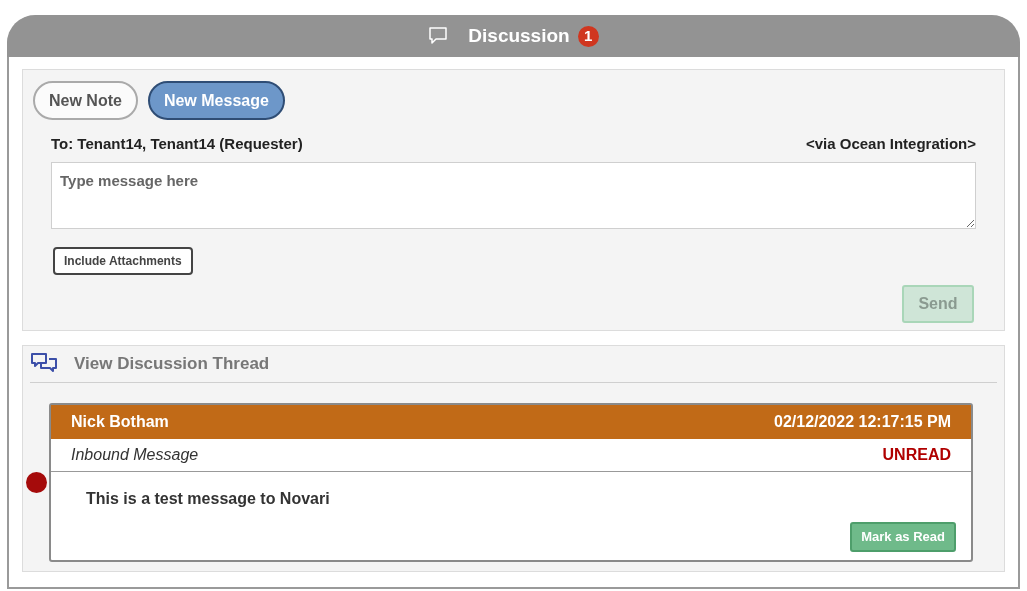 Image resolution: width=1027 pixels, height=591 pixels. Describe the element at coordinates (438, 36) in the screenshot. I see `speech-bubble-icon` at that location.